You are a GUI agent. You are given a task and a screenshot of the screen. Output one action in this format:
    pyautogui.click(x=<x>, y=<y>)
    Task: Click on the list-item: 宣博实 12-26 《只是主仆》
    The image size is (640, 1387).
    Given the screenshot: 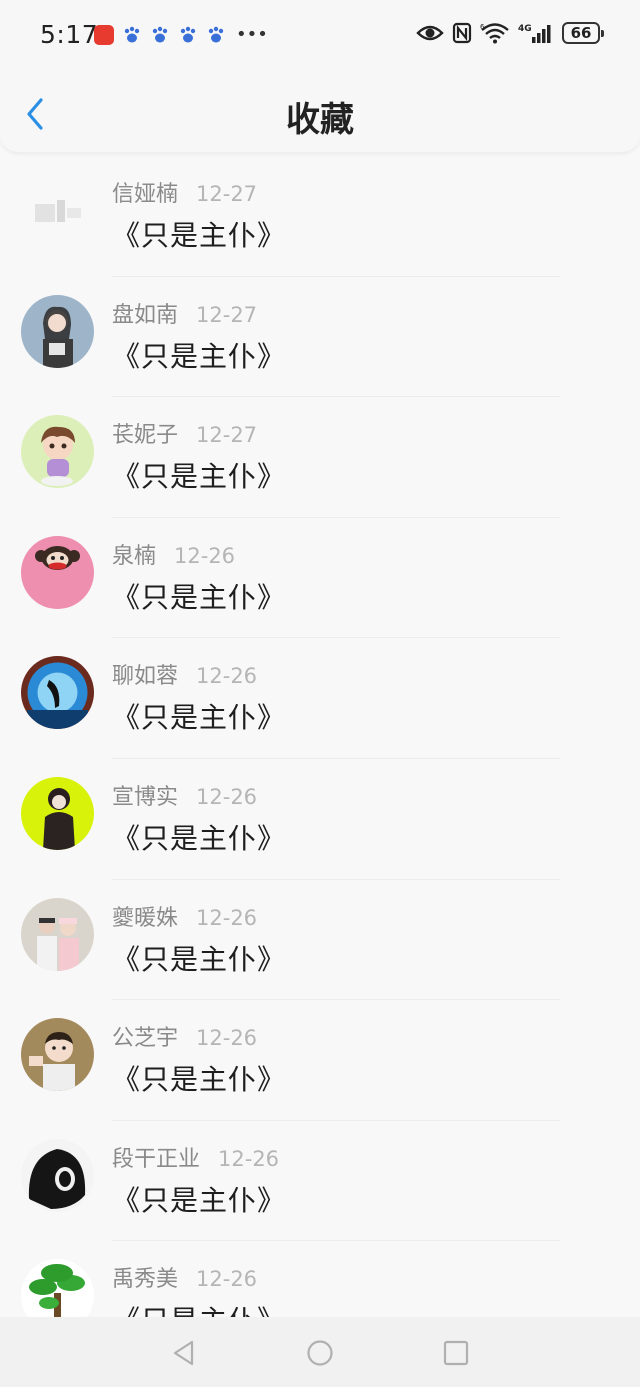 What is the action you would take?
    pyautogui.click(x=320, y=819)
    